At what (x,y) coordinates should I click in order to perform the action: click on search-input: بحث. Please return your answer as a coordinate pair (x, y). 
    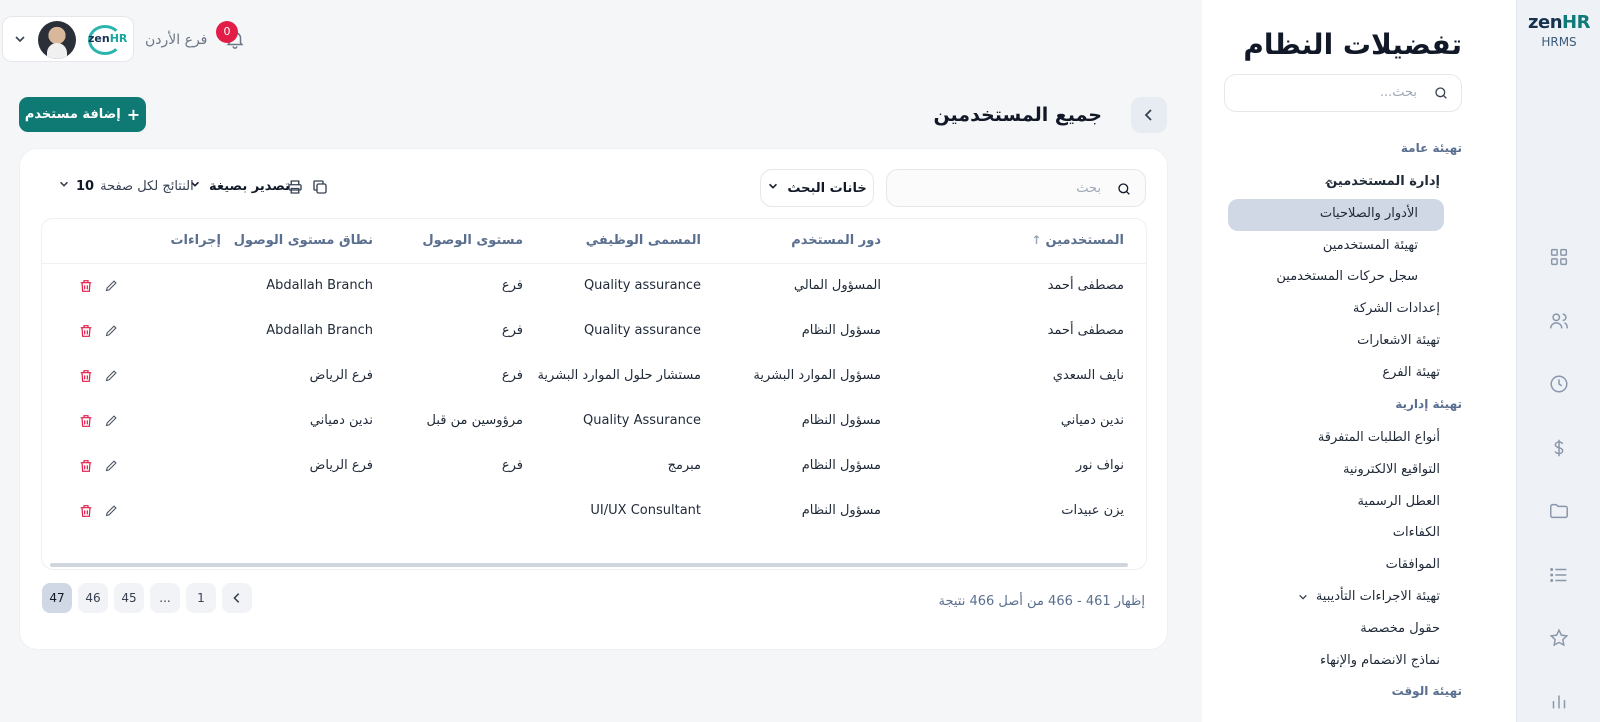
    Looking at the image, I should click on (1016, 188).